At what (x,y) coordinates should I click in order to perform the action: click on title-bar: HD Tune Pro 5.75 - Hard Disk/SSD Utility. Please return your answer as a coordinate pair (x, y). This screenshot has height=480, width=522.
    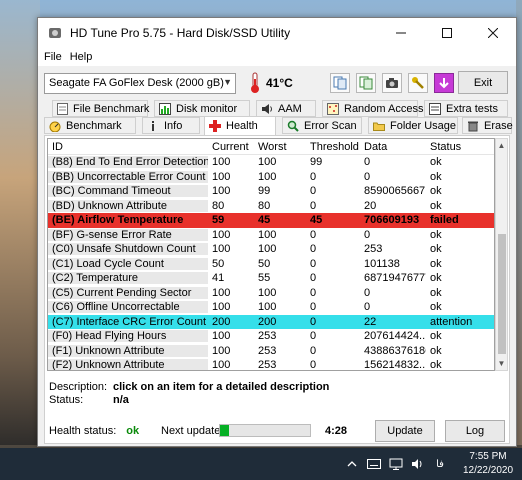
    Looking at the image, I should click on (277, 33).